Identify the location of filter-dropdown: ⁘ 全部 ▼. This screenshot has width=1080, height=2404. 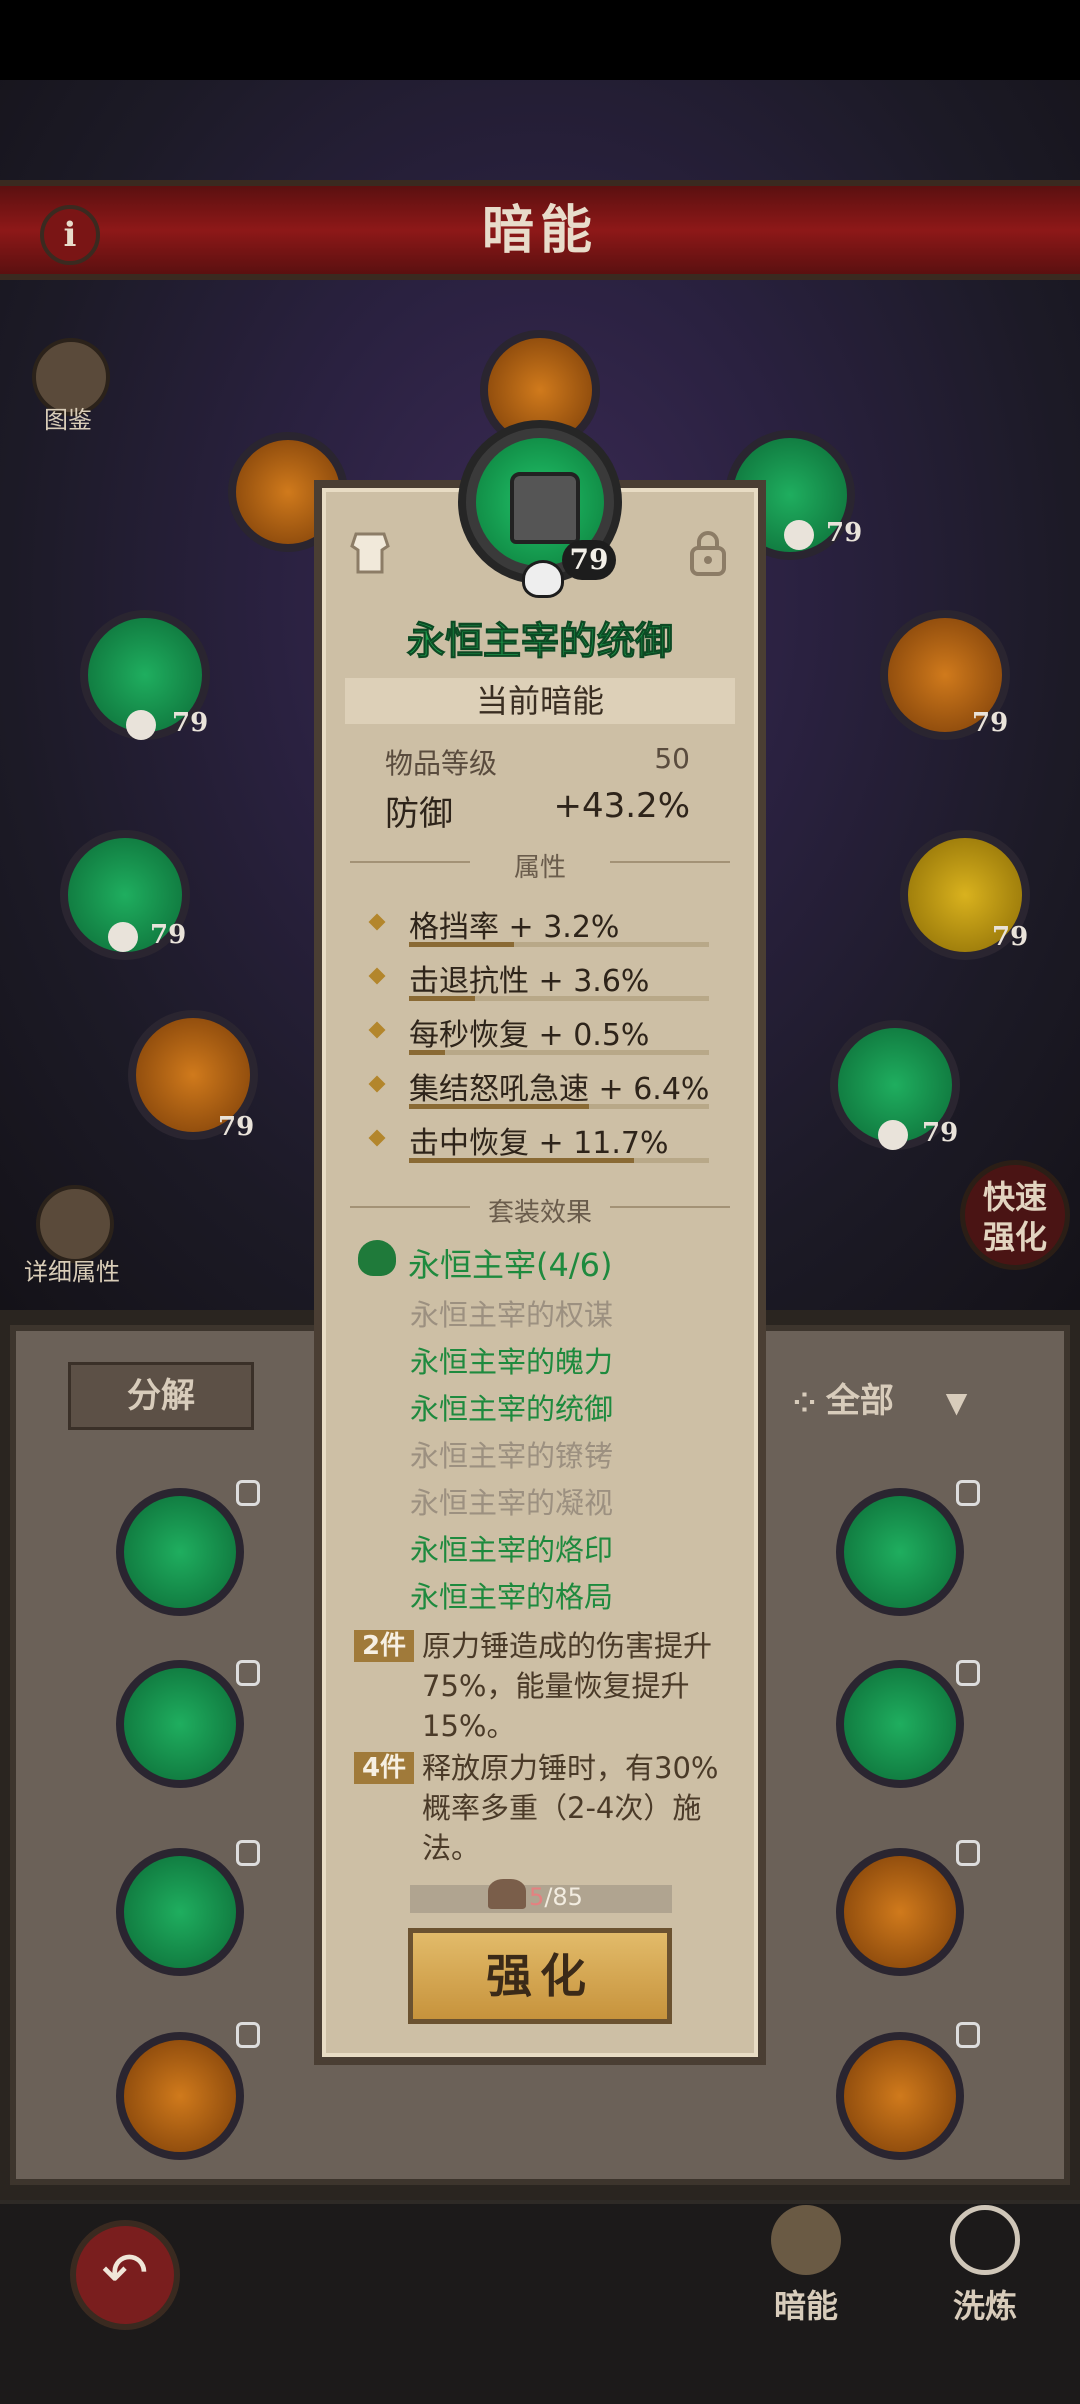
(880, 1401).